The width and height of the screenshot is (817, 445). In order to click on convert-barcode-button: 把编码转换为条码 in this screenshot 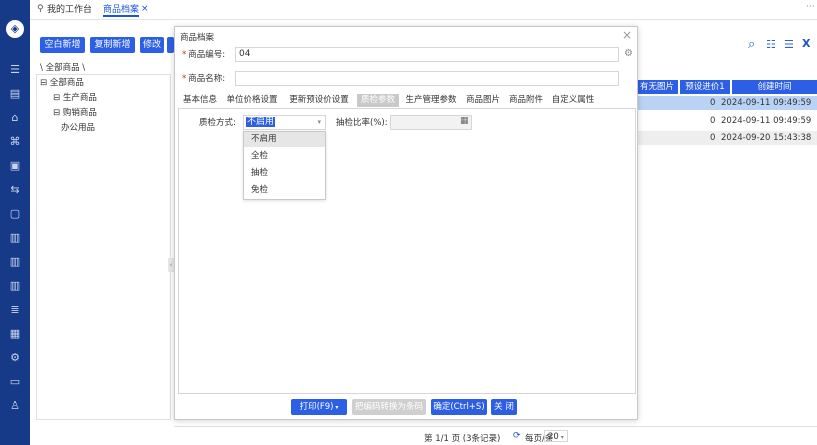, I will do `click(389, 407)`.